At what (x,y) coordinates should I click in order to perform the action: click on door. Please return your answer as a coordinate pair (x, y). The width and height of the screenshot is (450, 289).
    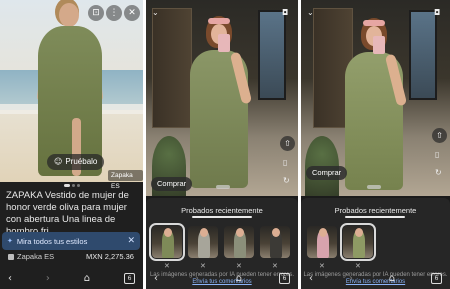
    Looking at the image, I should click on (172, 68).